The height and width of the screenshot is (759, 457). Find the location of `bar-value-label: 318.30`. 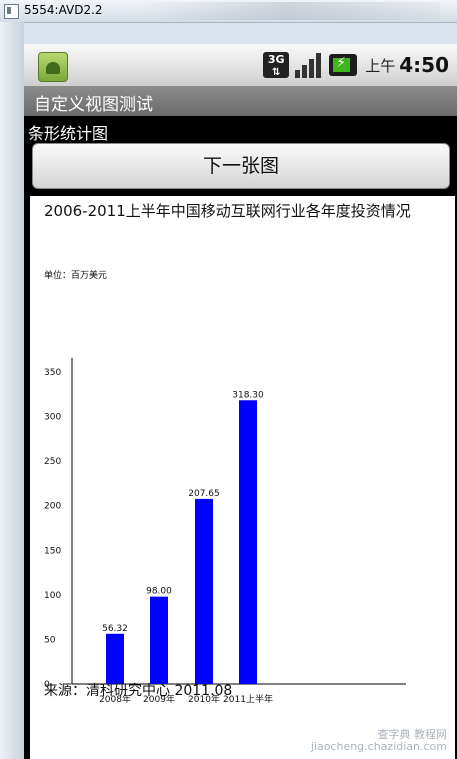

bar-value-label: 318.30 is located at coordinates (248, 395).